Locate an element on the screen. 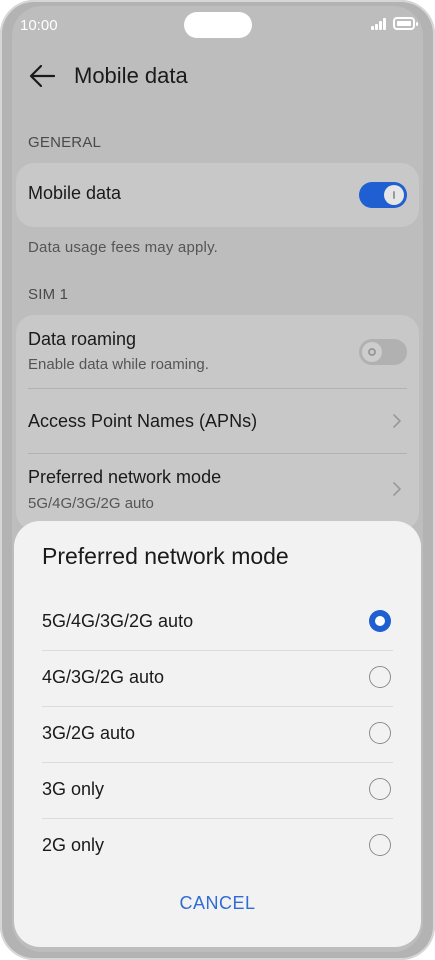  option-5g-4g-3g-2g-auto: 5G/4G/3G/2G auto is located at coordinates (217, 622).